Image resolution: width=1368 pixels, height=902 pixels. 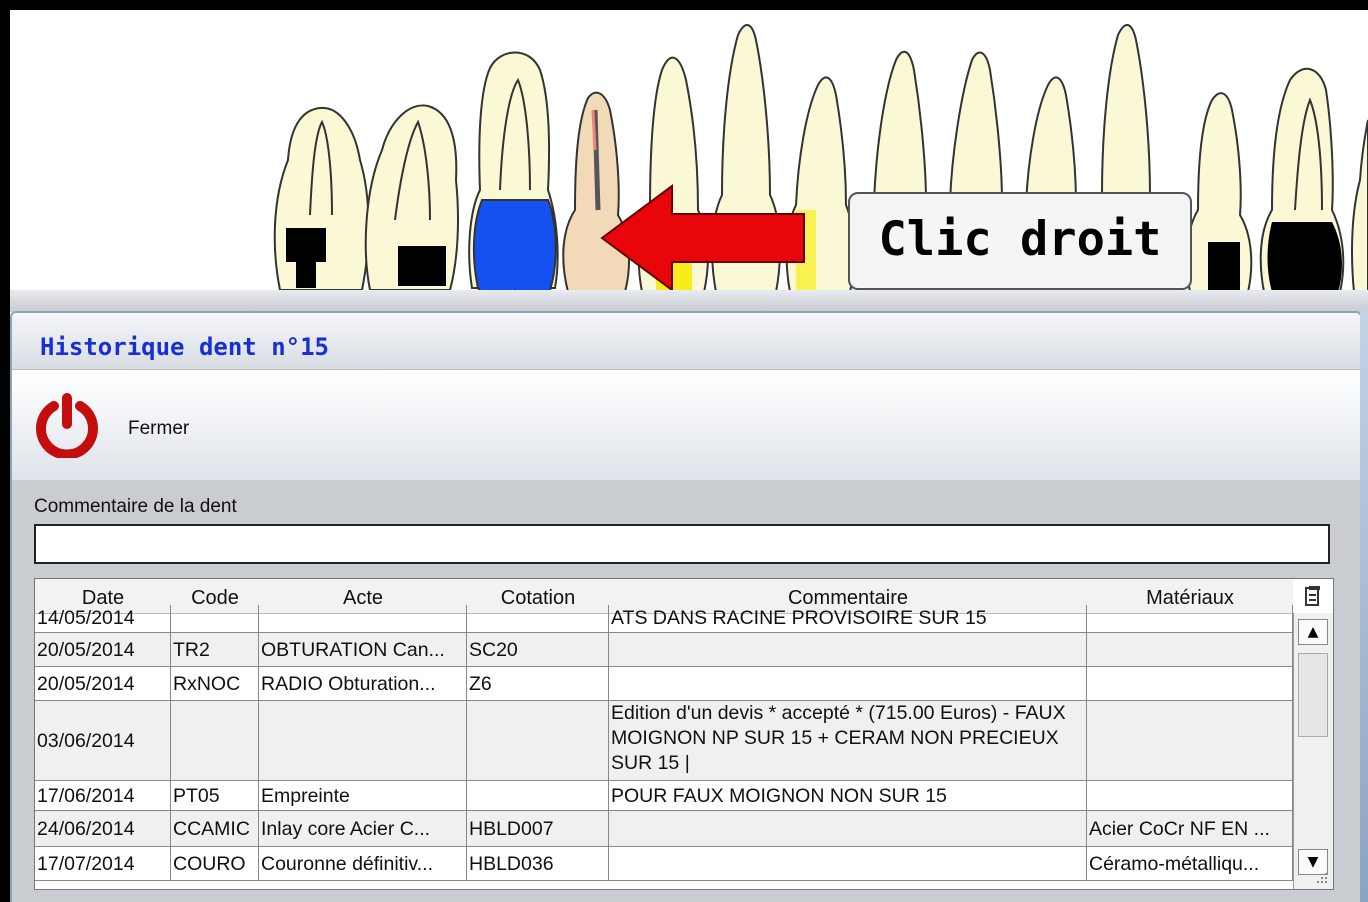 What do you see at coordinates (103, 863) in the screenshot?
I see `cell-date: 17/07/2014` at bounding box center [103, 863].